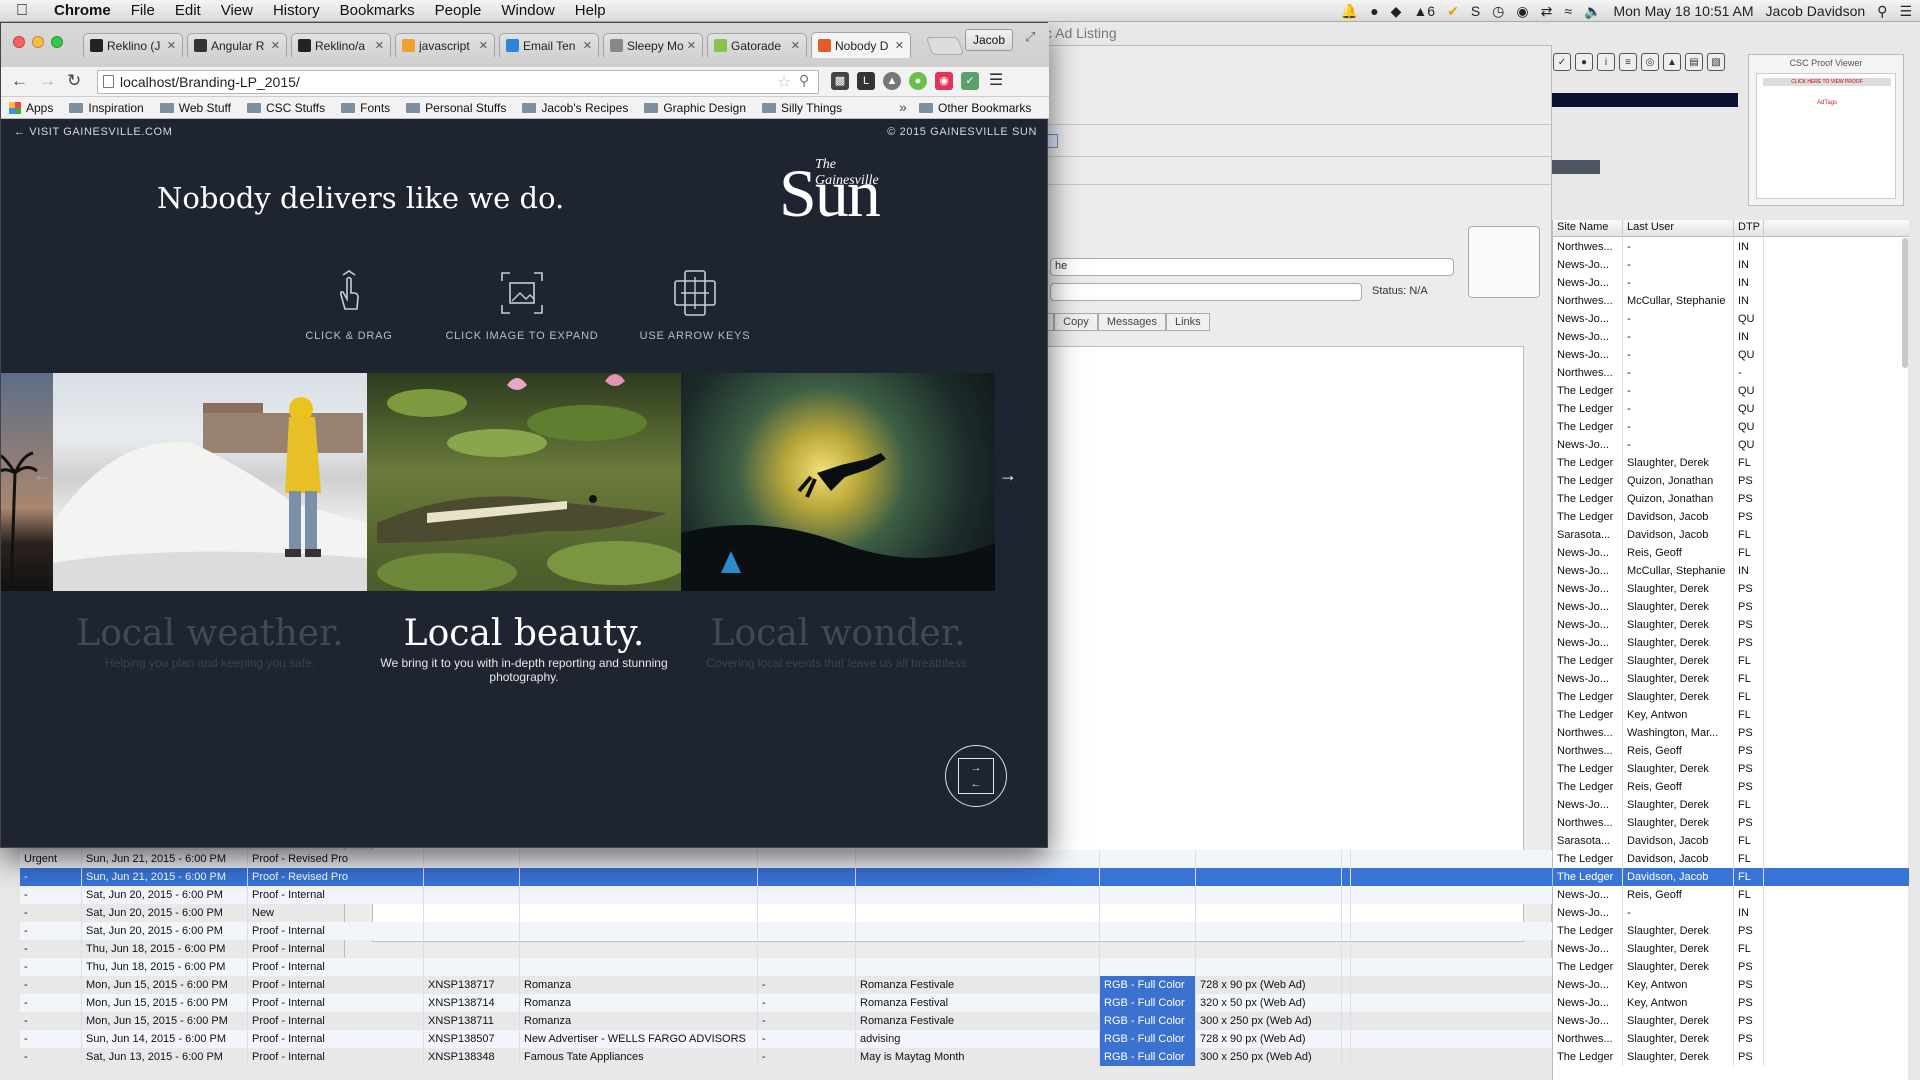 The height and width of the screenshot is (1080, 1920). What do you see at coordinates (1731, 877) in the screenshot?
I see `table-row: The Ledger Davidson, Jacob FL` at bounding box center [1731, 877].